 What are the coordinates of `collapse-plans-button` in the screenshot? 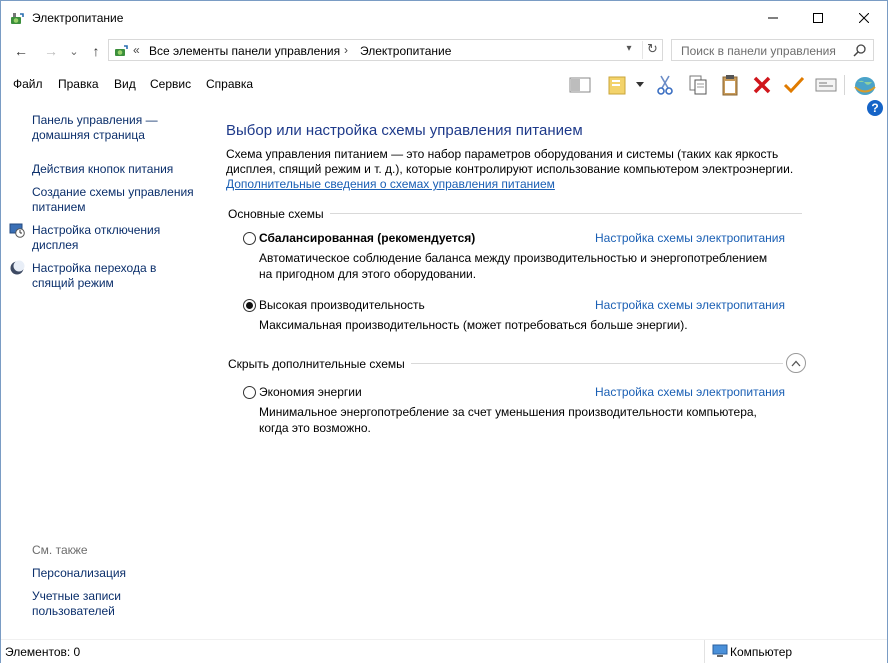 It's located at (796, 363).